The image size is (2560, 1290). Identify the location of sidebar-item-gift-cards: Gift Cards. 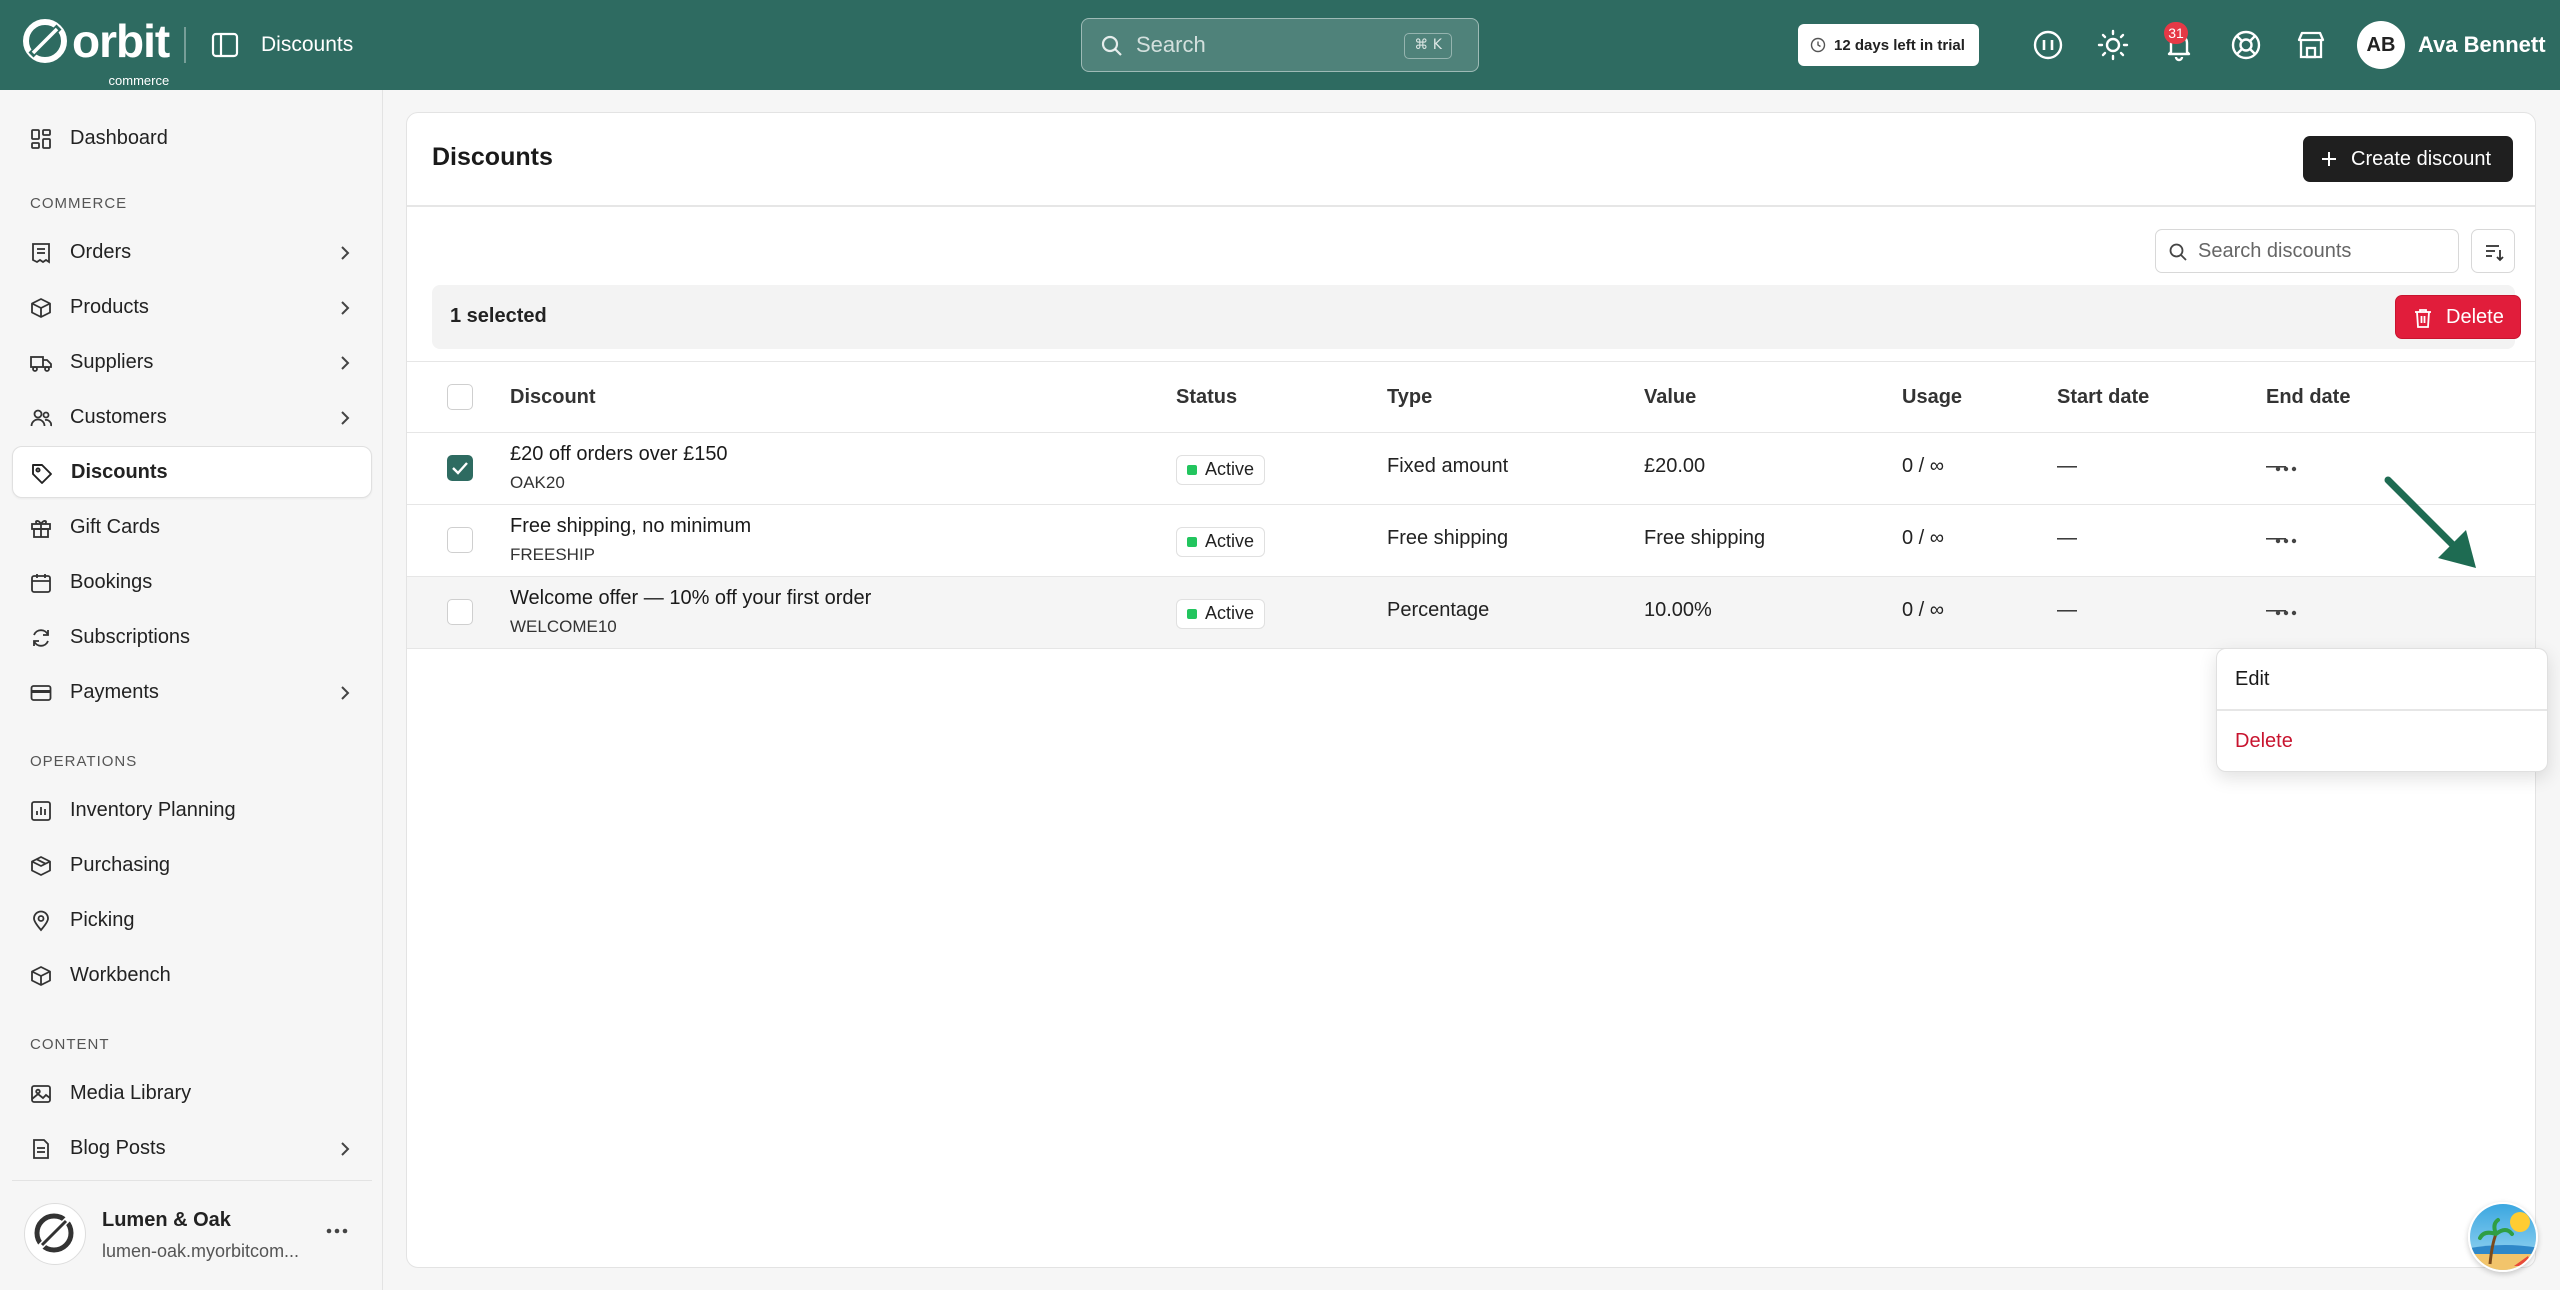
(192, 527).